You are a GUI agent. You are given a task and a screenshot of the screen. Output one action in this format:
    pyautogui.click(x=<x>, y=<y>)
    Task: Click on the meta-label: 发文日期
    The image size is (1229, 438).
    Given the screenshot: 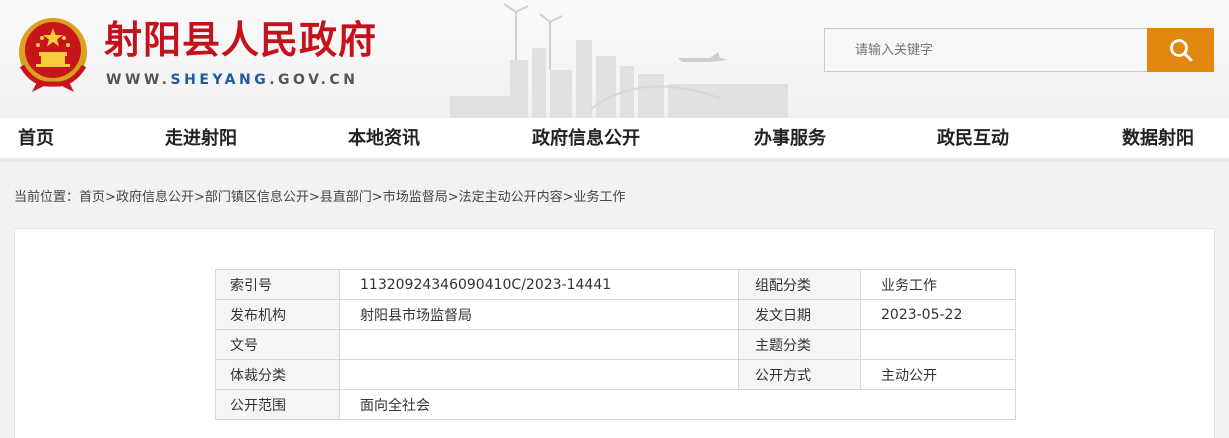 What is the action you would take?
    pyautogui.click(x=799, y=314)
    